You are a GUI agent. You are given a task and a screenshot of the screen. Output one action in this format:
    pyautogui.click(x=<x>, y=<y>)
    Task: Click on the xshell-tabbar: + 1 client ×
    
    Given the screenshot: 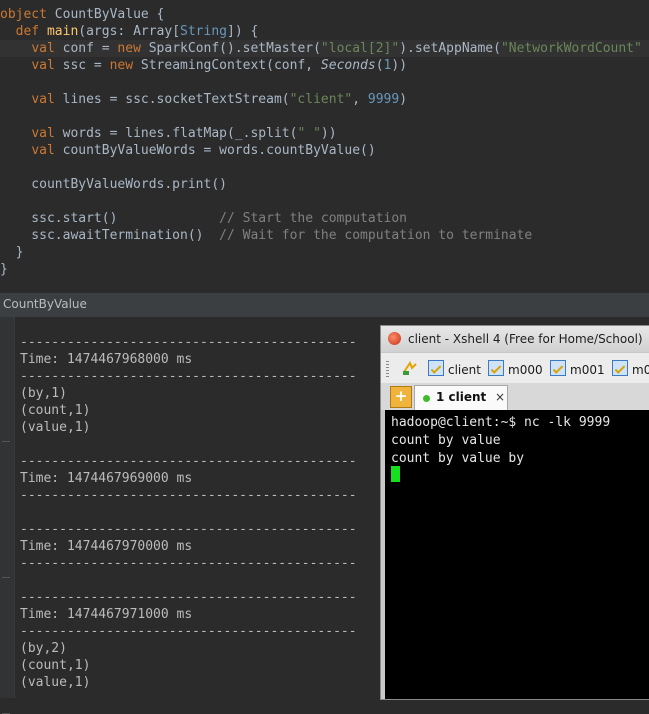 What is the action you would take?
    pyautogui.click(x=515, y=397)
    